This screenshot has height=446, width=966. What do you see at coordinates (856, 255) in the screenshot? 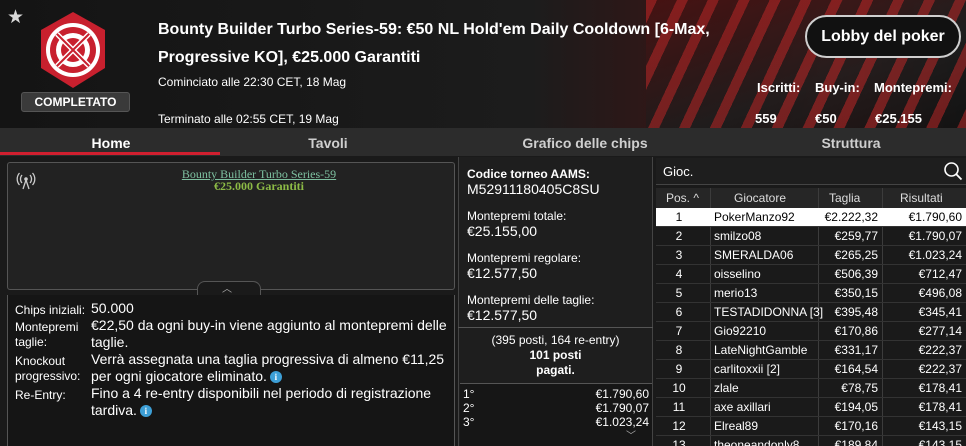
I see `bounty-cell: €265,25` at bounding box center [856, 255].